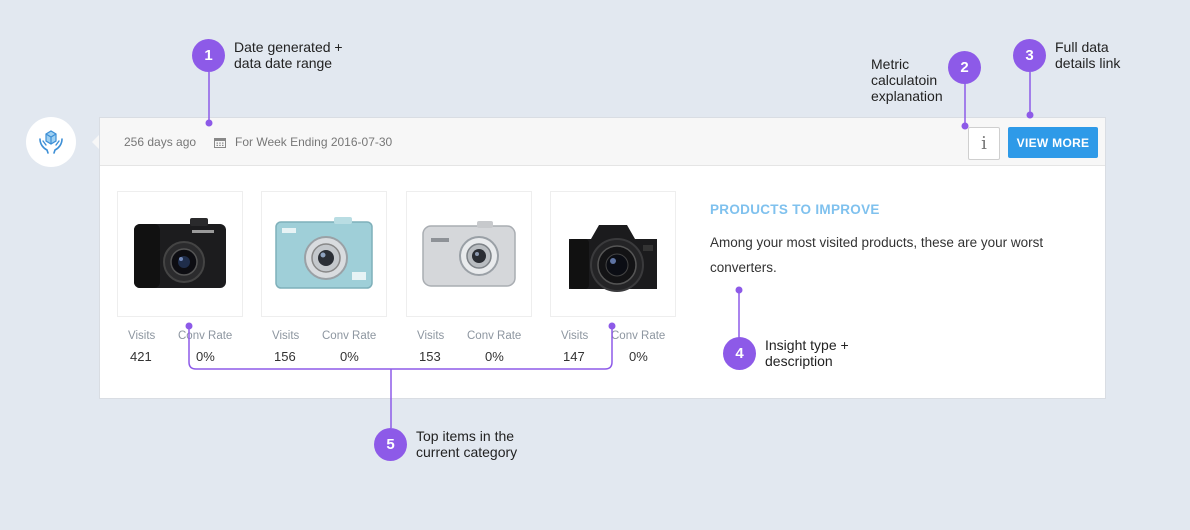 The height and width of the screenshot is (530, 1190). What do you see at coordinates (799, 361) in the screenshot?
I see `annotation-line: description` at bounding box center [799, 361].